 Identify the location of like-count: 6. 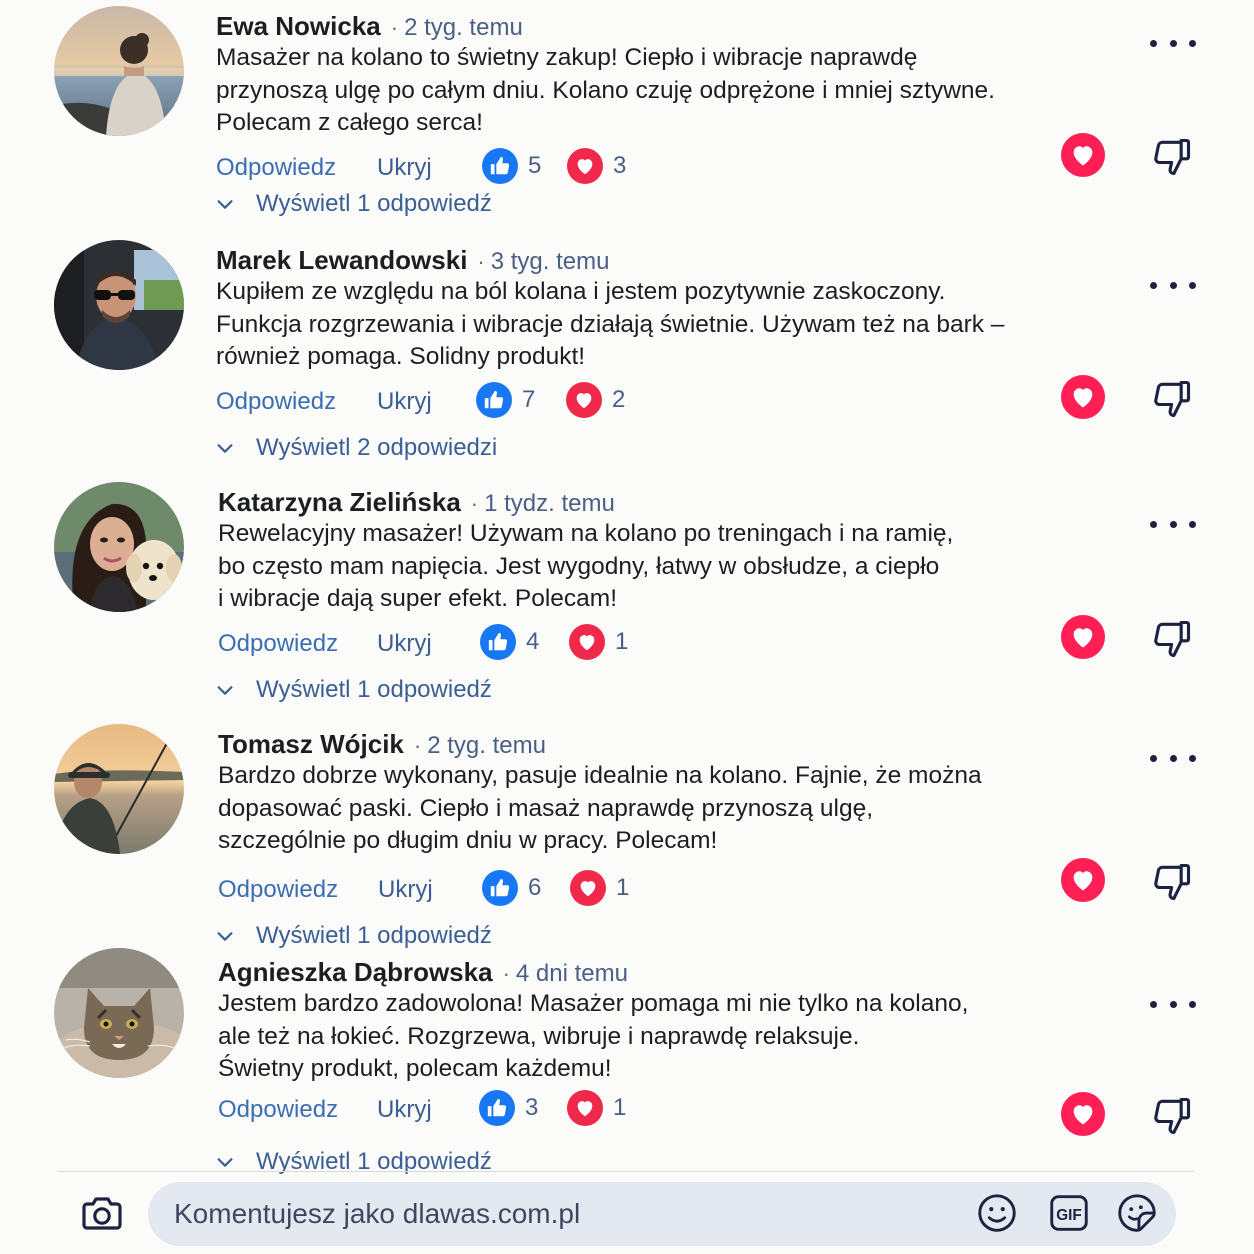
(535, 887).